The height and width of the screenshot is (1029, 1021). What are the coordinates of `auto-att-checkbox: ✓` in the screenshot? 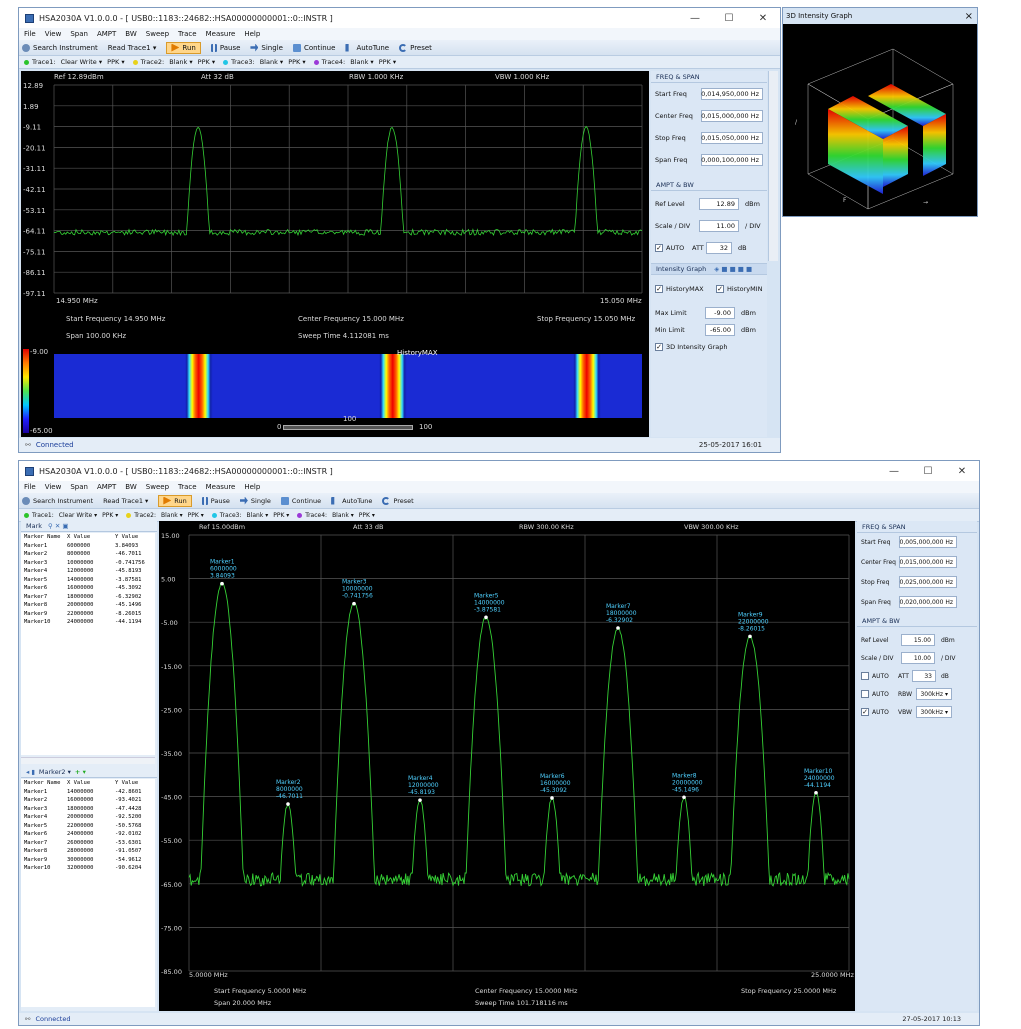 It's located at (659, 248).